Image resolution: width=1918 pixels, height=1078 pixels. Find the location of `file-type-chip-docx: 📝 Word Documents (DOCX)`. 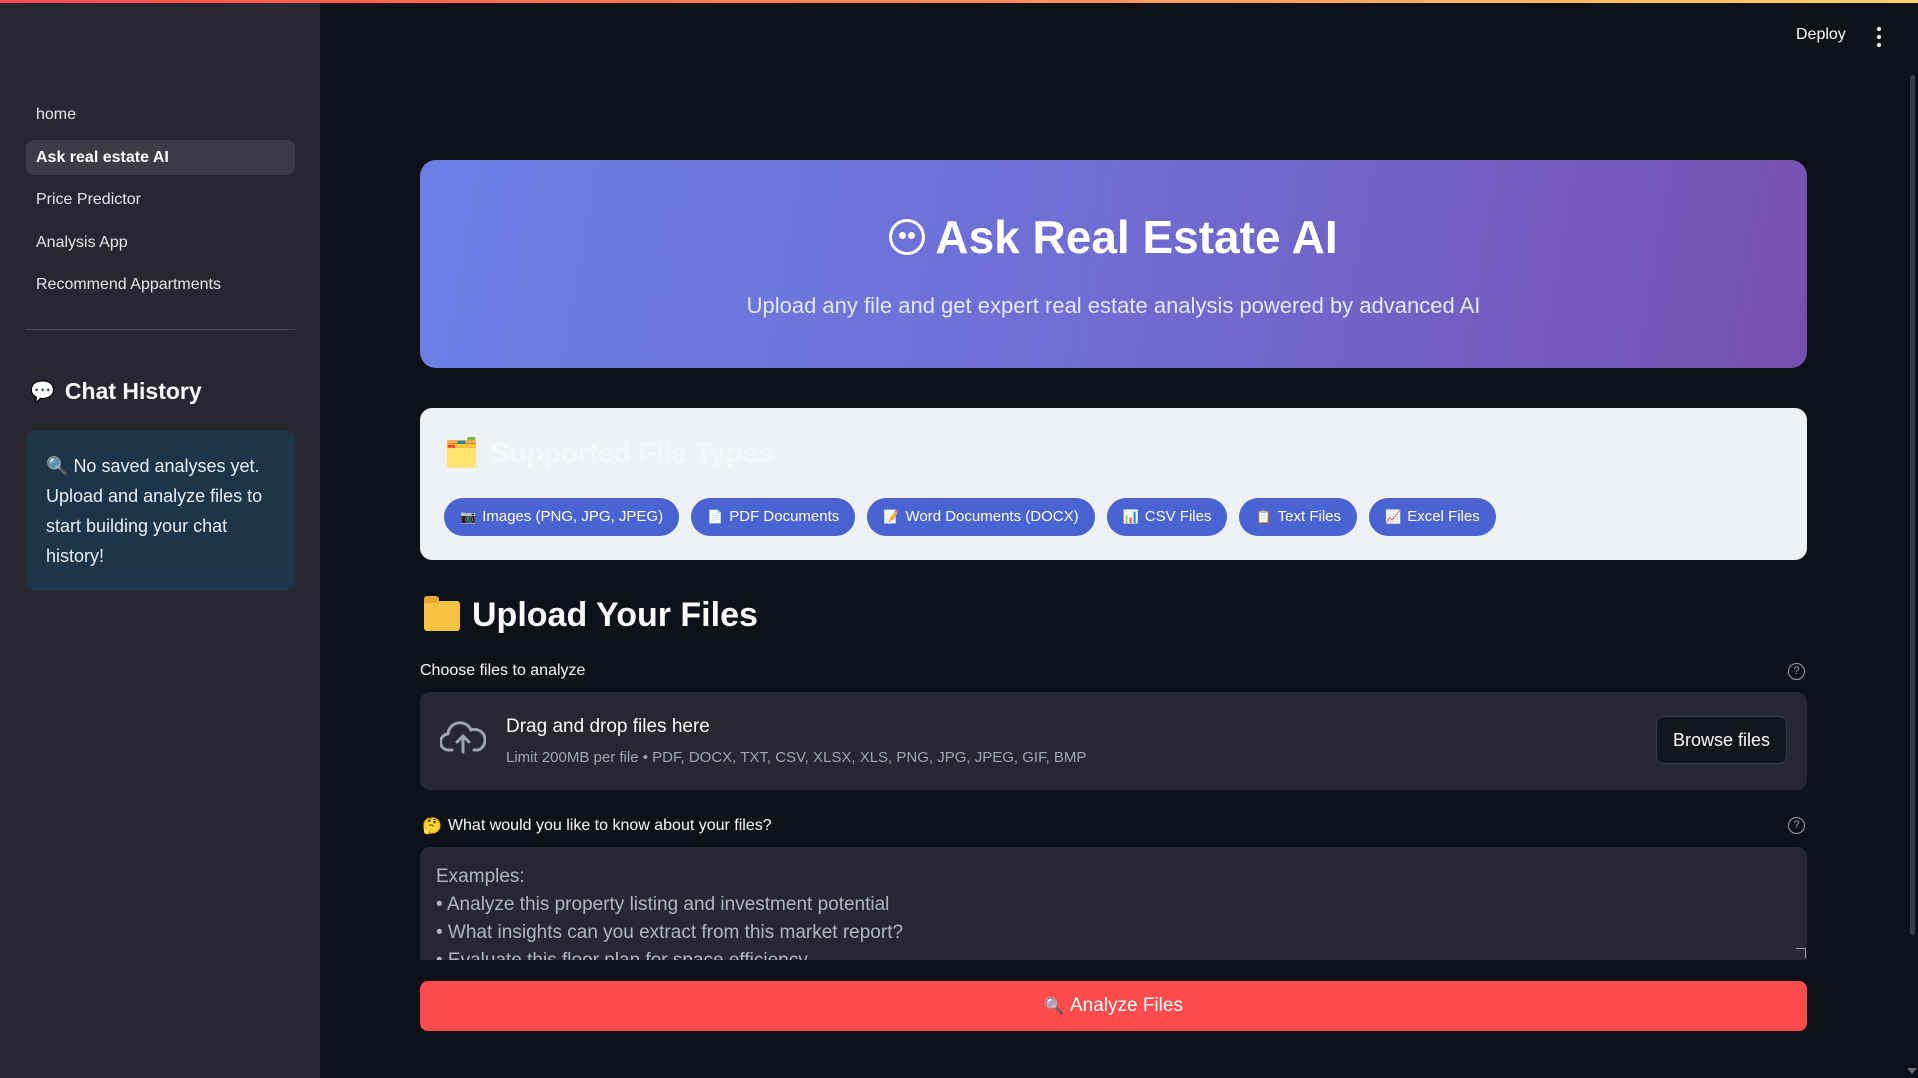

file-type-chip-docx: 📝 Word Documents (DOCX) is located at coordinates (981, 517).